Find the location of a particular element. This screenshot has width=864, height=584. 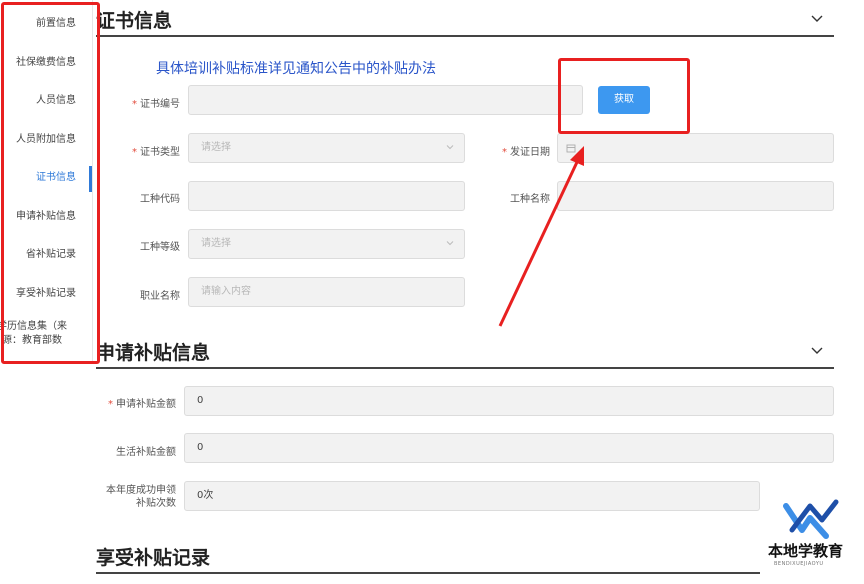

brand-logo-icon is located at coordinates (811, 519).